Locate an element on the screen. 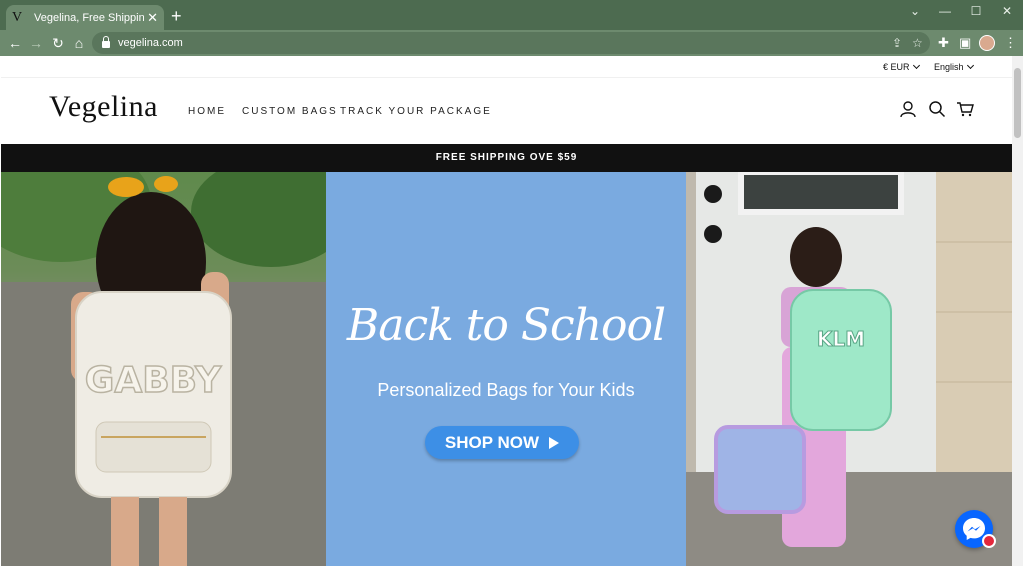  extensions-icon: ✚ is located at coordinates (943, 43).